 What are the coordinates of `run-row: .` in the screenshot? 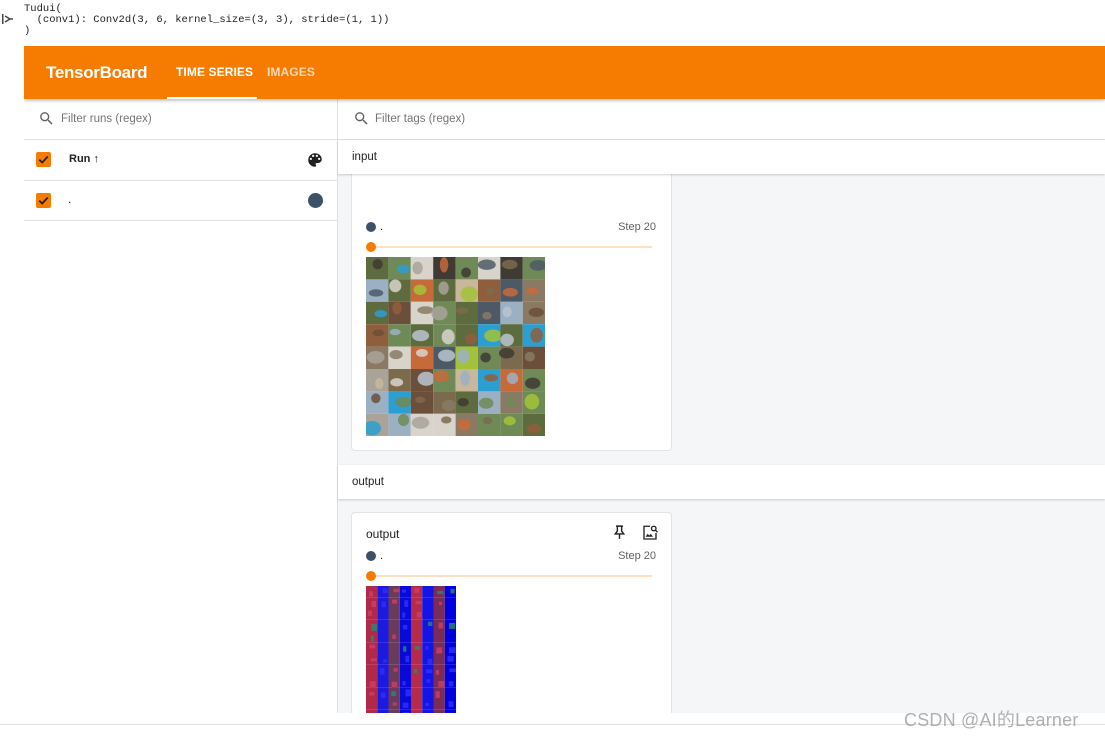 It's located at (180, 201).